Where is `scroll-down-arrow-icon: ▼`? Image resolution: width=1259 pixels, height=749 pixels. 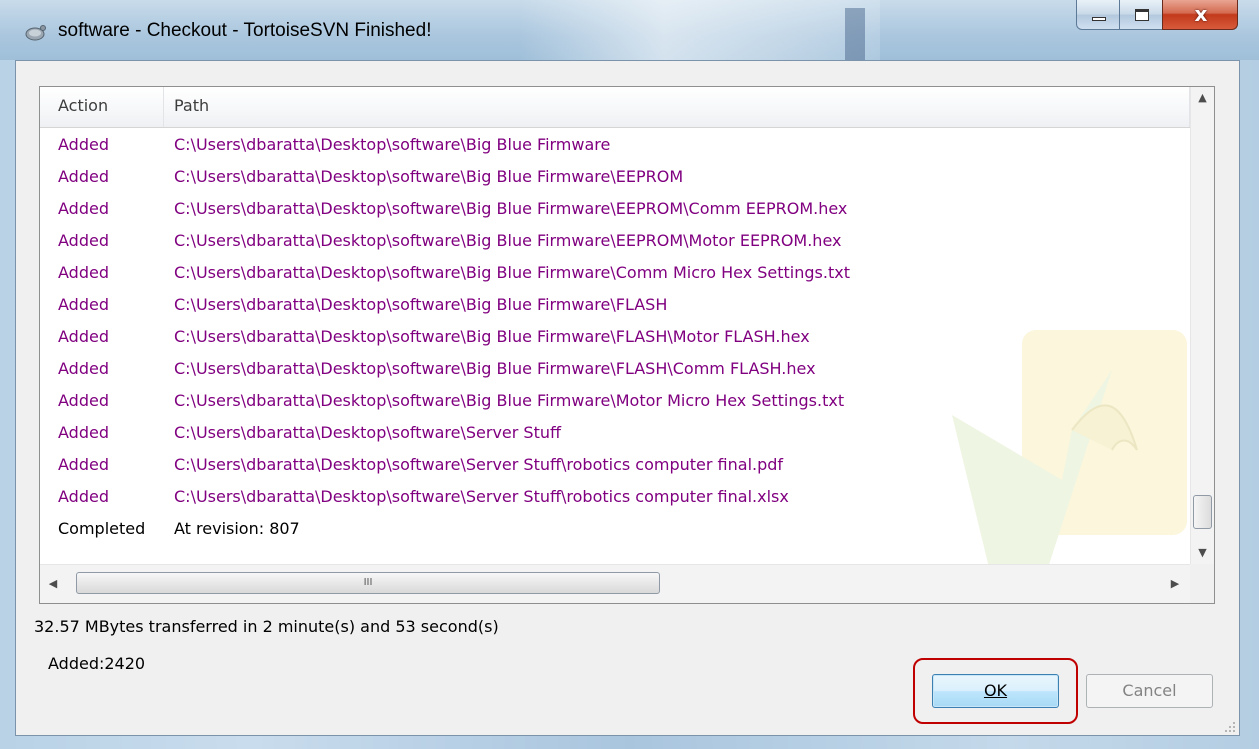
scroll-down-arrow-icon: ▼ is located at coordinates (1202, 553).